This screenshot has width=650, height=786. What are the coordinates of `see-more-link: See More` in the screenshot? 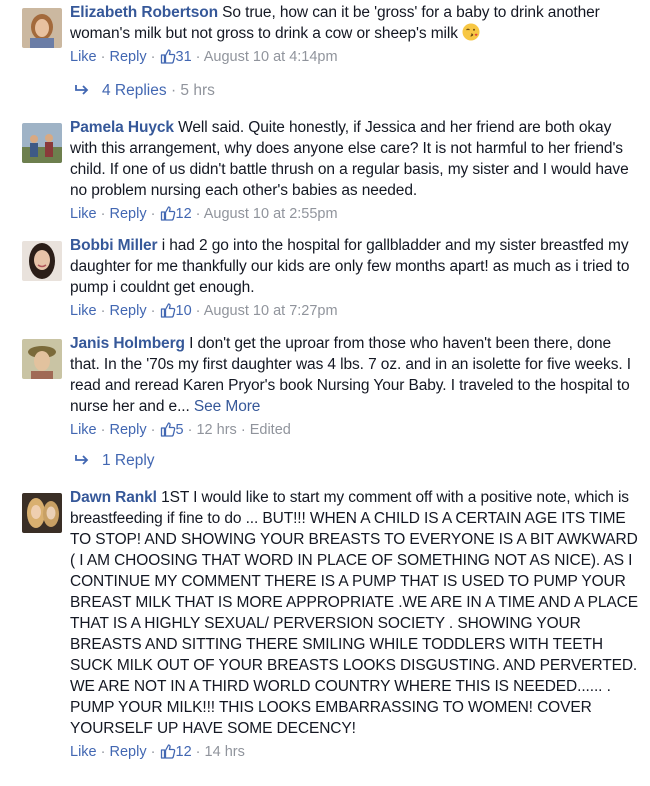 It's located at (227, 406).